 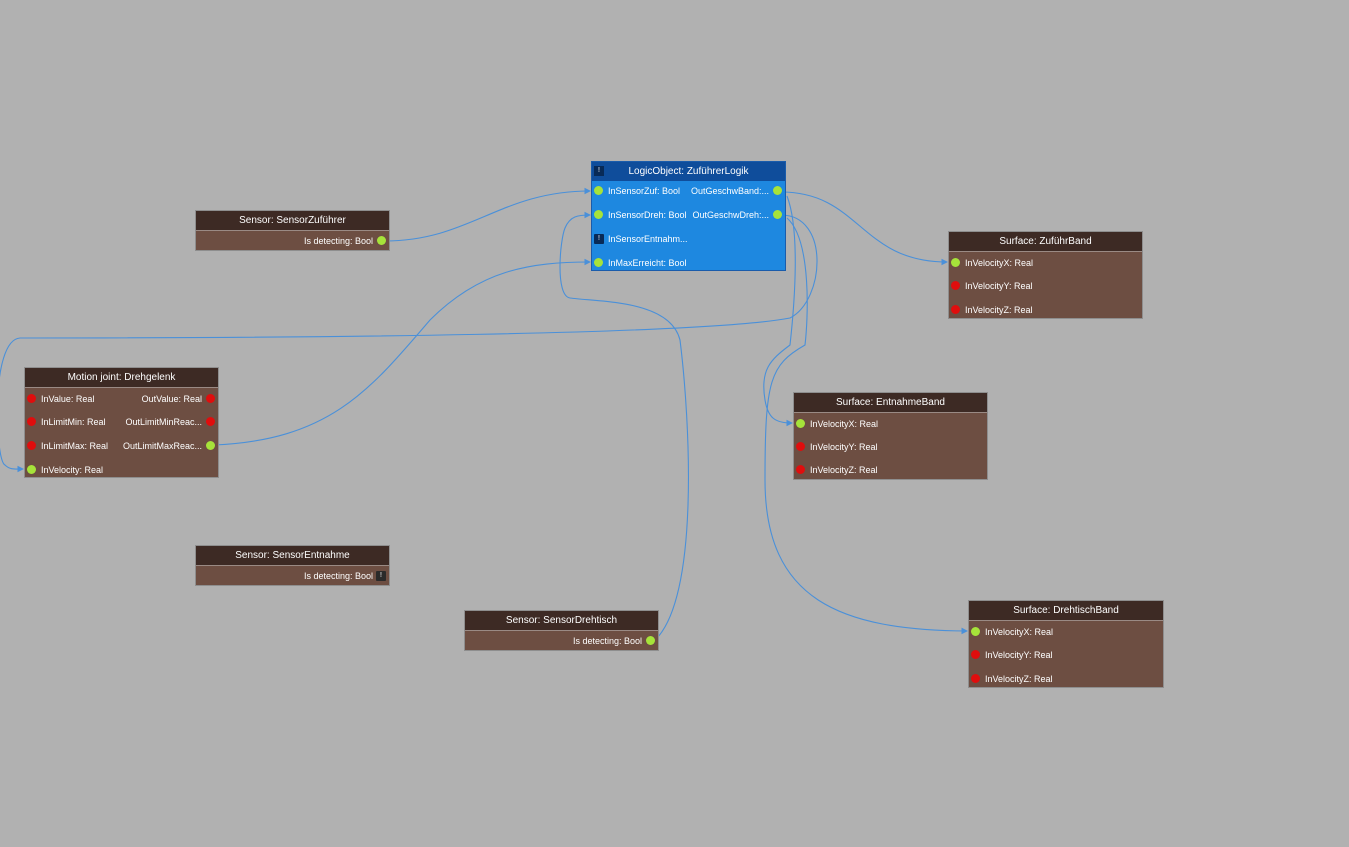 I want to click on node-header: Sensor: SensorEntnahme, so click(x=292, y=556).